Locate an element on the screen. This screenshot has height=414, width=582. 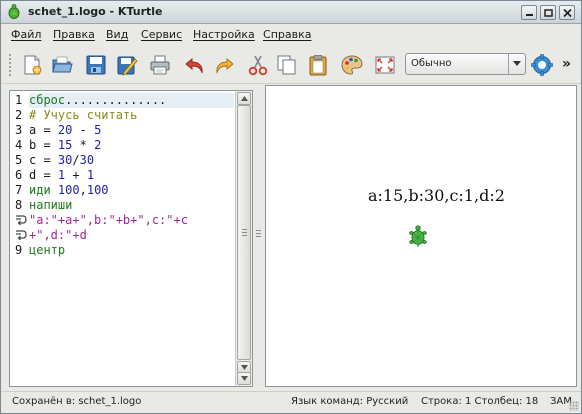
copy-button is located at coordinates (287, 65).